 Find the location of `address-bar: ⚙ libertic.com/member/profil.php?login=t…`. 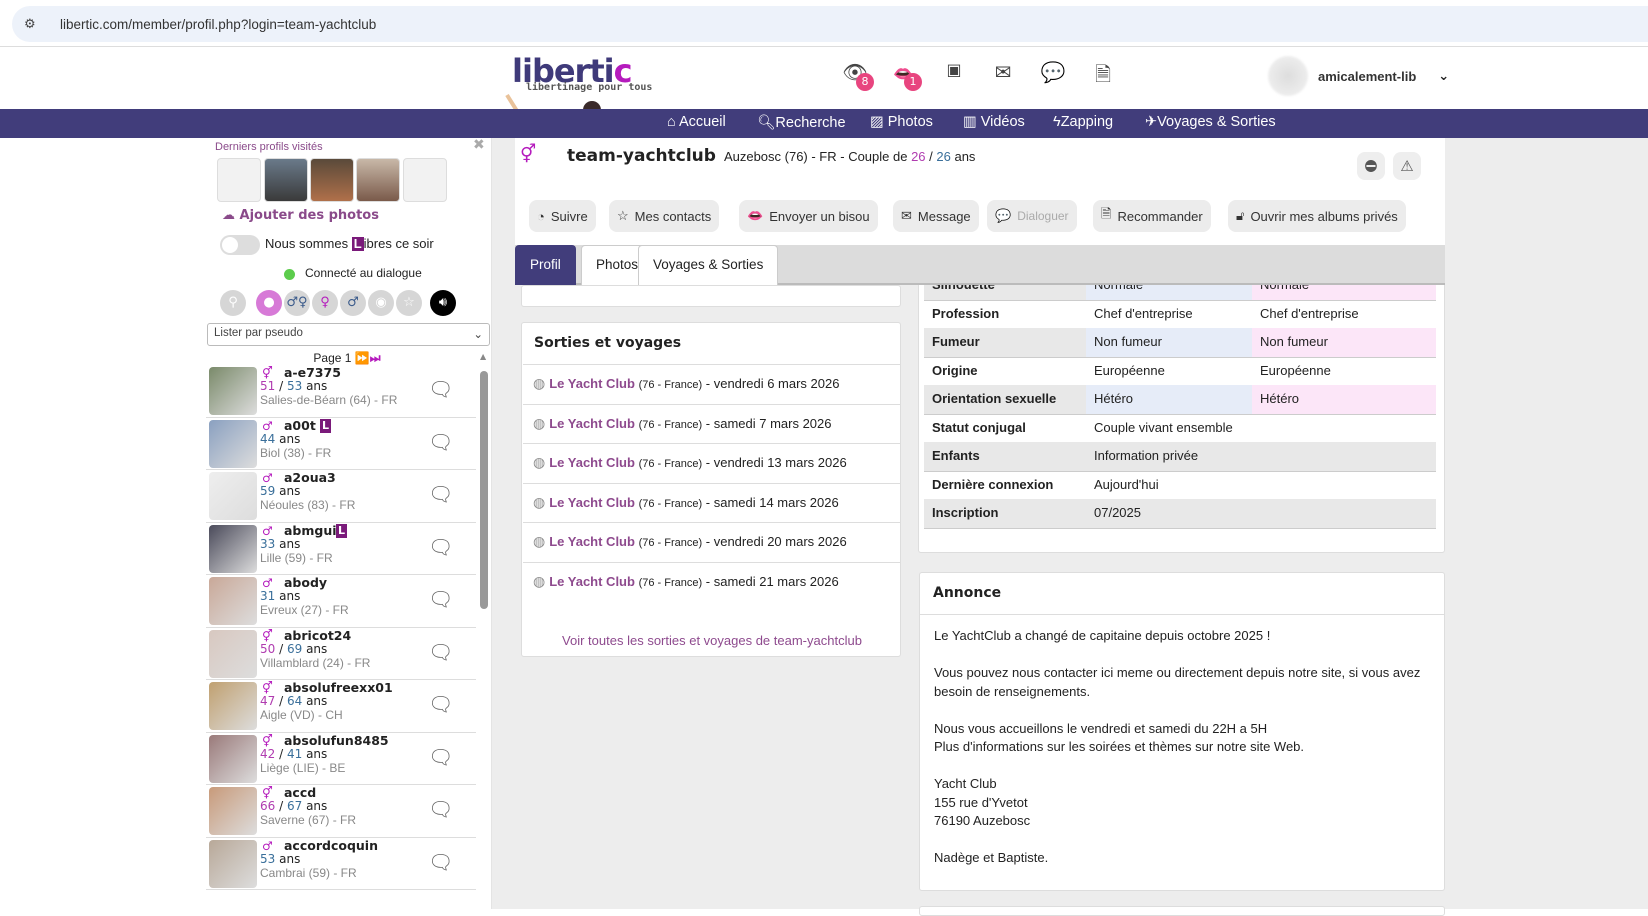

address-bar: ⚙ libertic.com/member/profil.php?login=t… is located at coordinates (830, 24).